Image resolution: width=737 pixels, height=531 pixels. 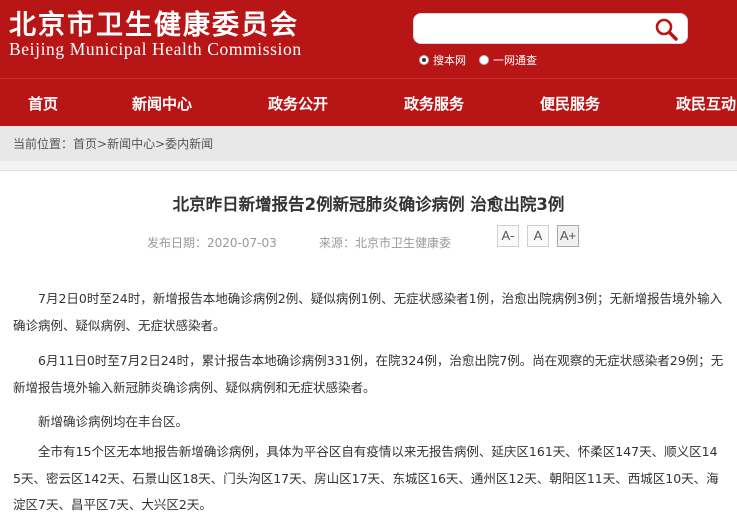 What do you see at coordinates (368, 102) in the screenshot?
I see `main-nav: 首页 新闻中心 政务公开 政务服务 便民服务 政民互动` at bounding box center [368, 102].